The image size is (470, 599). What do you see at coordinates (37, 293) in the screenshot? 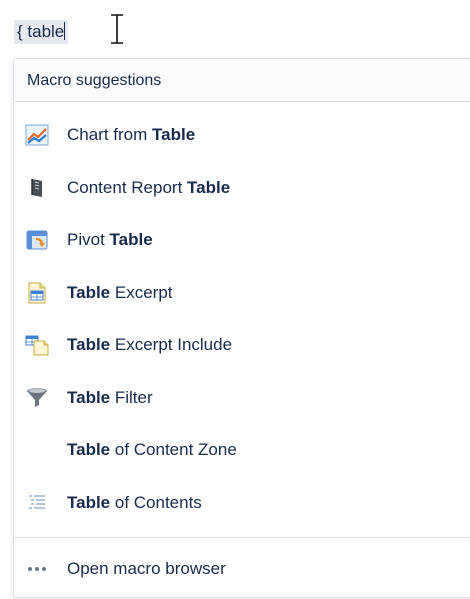
I see `table-excerpt-icon` at bounding box center [37, 293].